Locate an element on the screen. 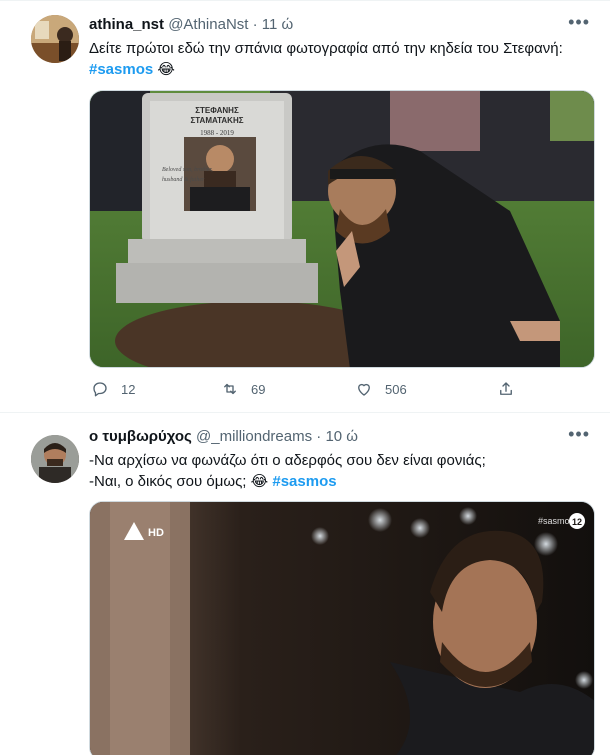  tweet-header: athina_nst @AthinaNst · 11 ώ ••• is located at coordinates (339, 24).